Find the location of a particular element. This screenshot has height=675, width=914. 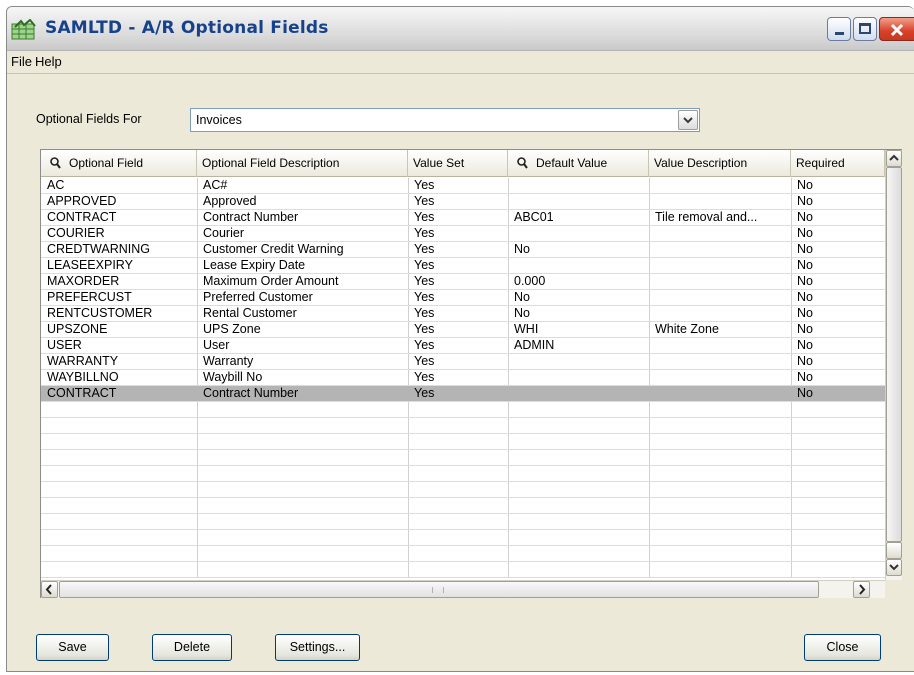

scroll-up-button is located at coordinates (894, 158).